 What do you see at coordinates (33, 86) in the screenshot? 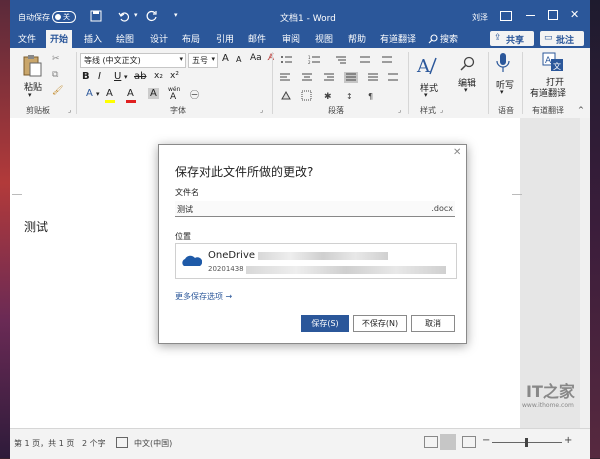
I see `paste-label: 粘贴` at bounding box center [33, 86].